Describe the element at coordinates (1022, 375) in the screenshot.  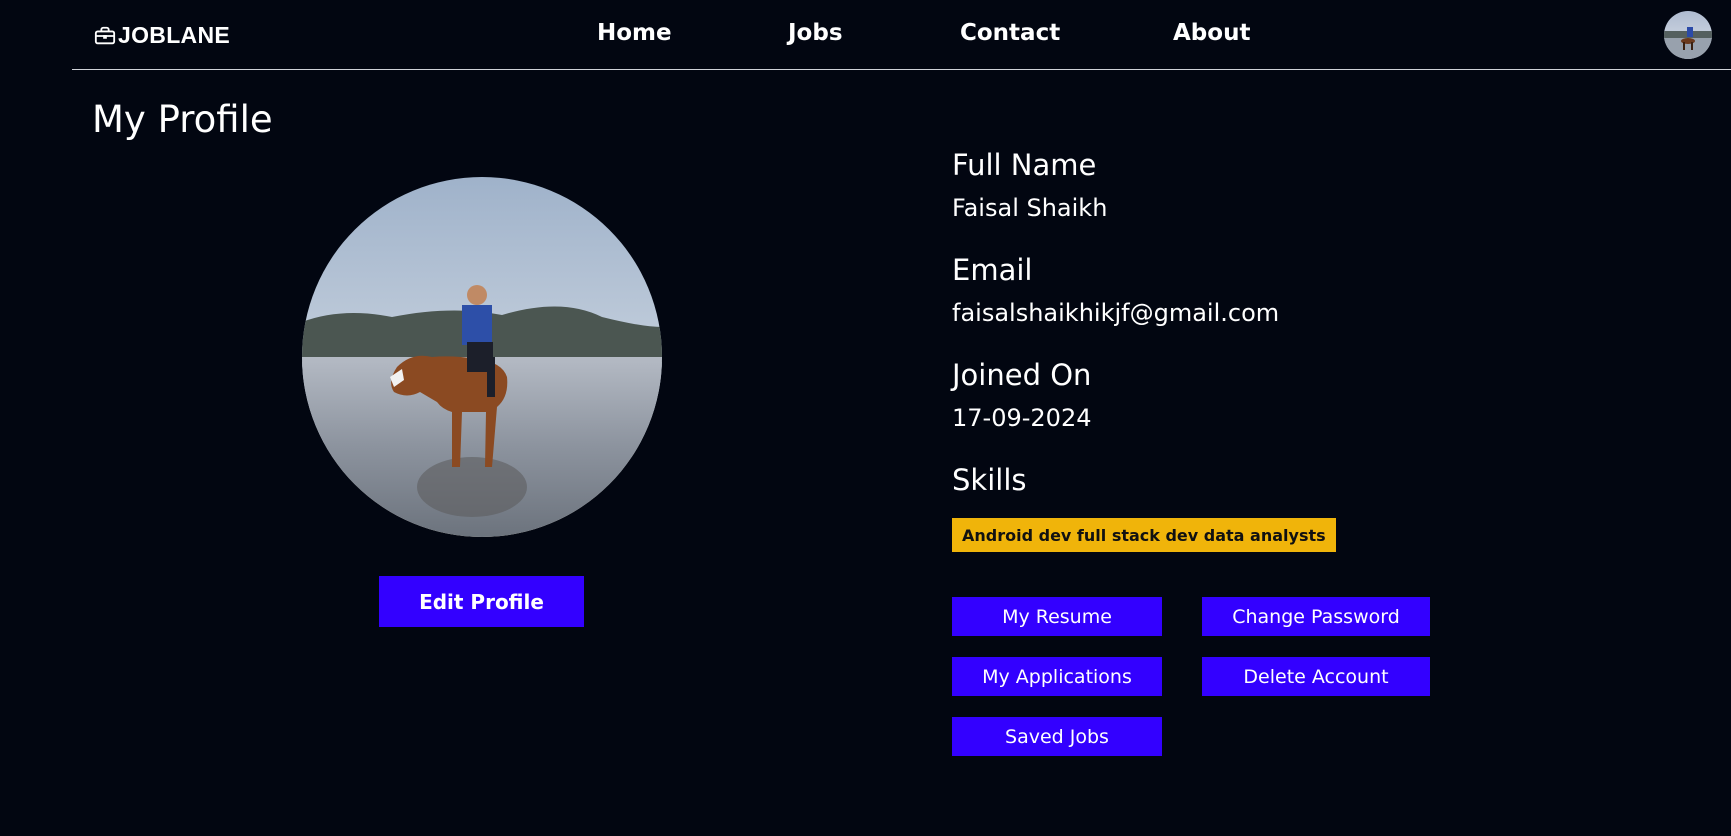
I see `joined-on-label: Joined On` at that location.